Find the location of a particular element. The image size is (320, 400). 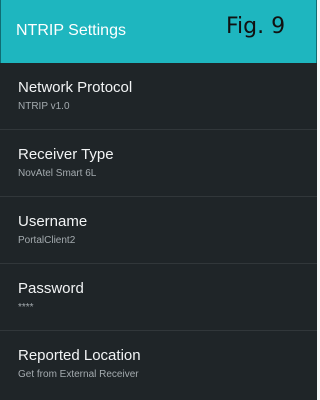

figure-label: Fig. 9 is located at coordinates (256, 26).